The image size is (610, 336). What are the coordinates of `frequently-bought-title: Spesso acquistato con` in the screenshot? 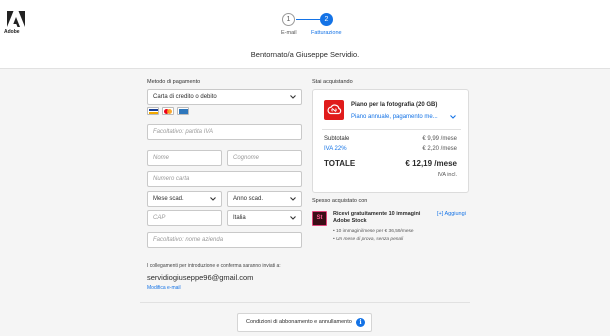 It's located at (340, 201).